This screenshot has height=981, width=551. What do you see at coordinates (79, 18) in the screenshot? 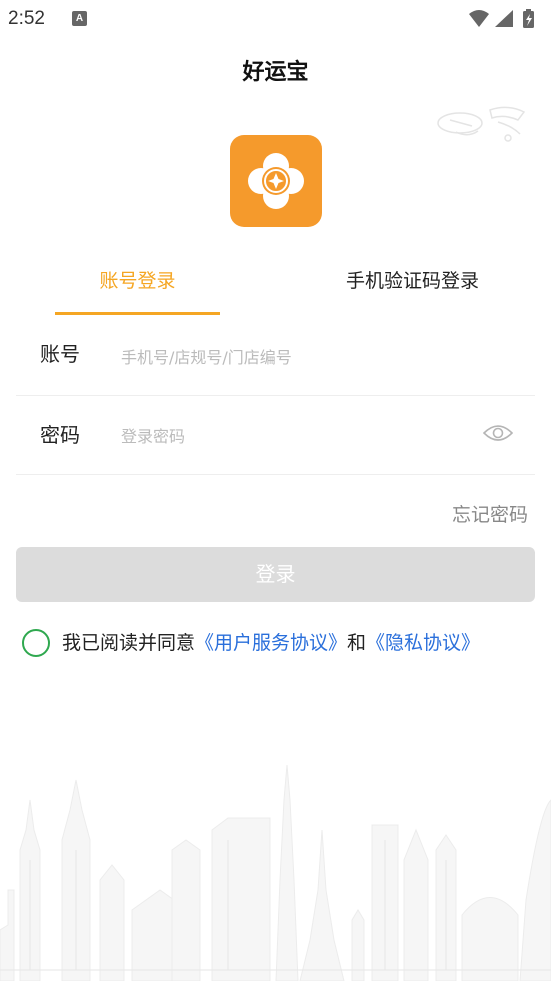
I see `notification-icon: A` at bounding box center [79, 18].